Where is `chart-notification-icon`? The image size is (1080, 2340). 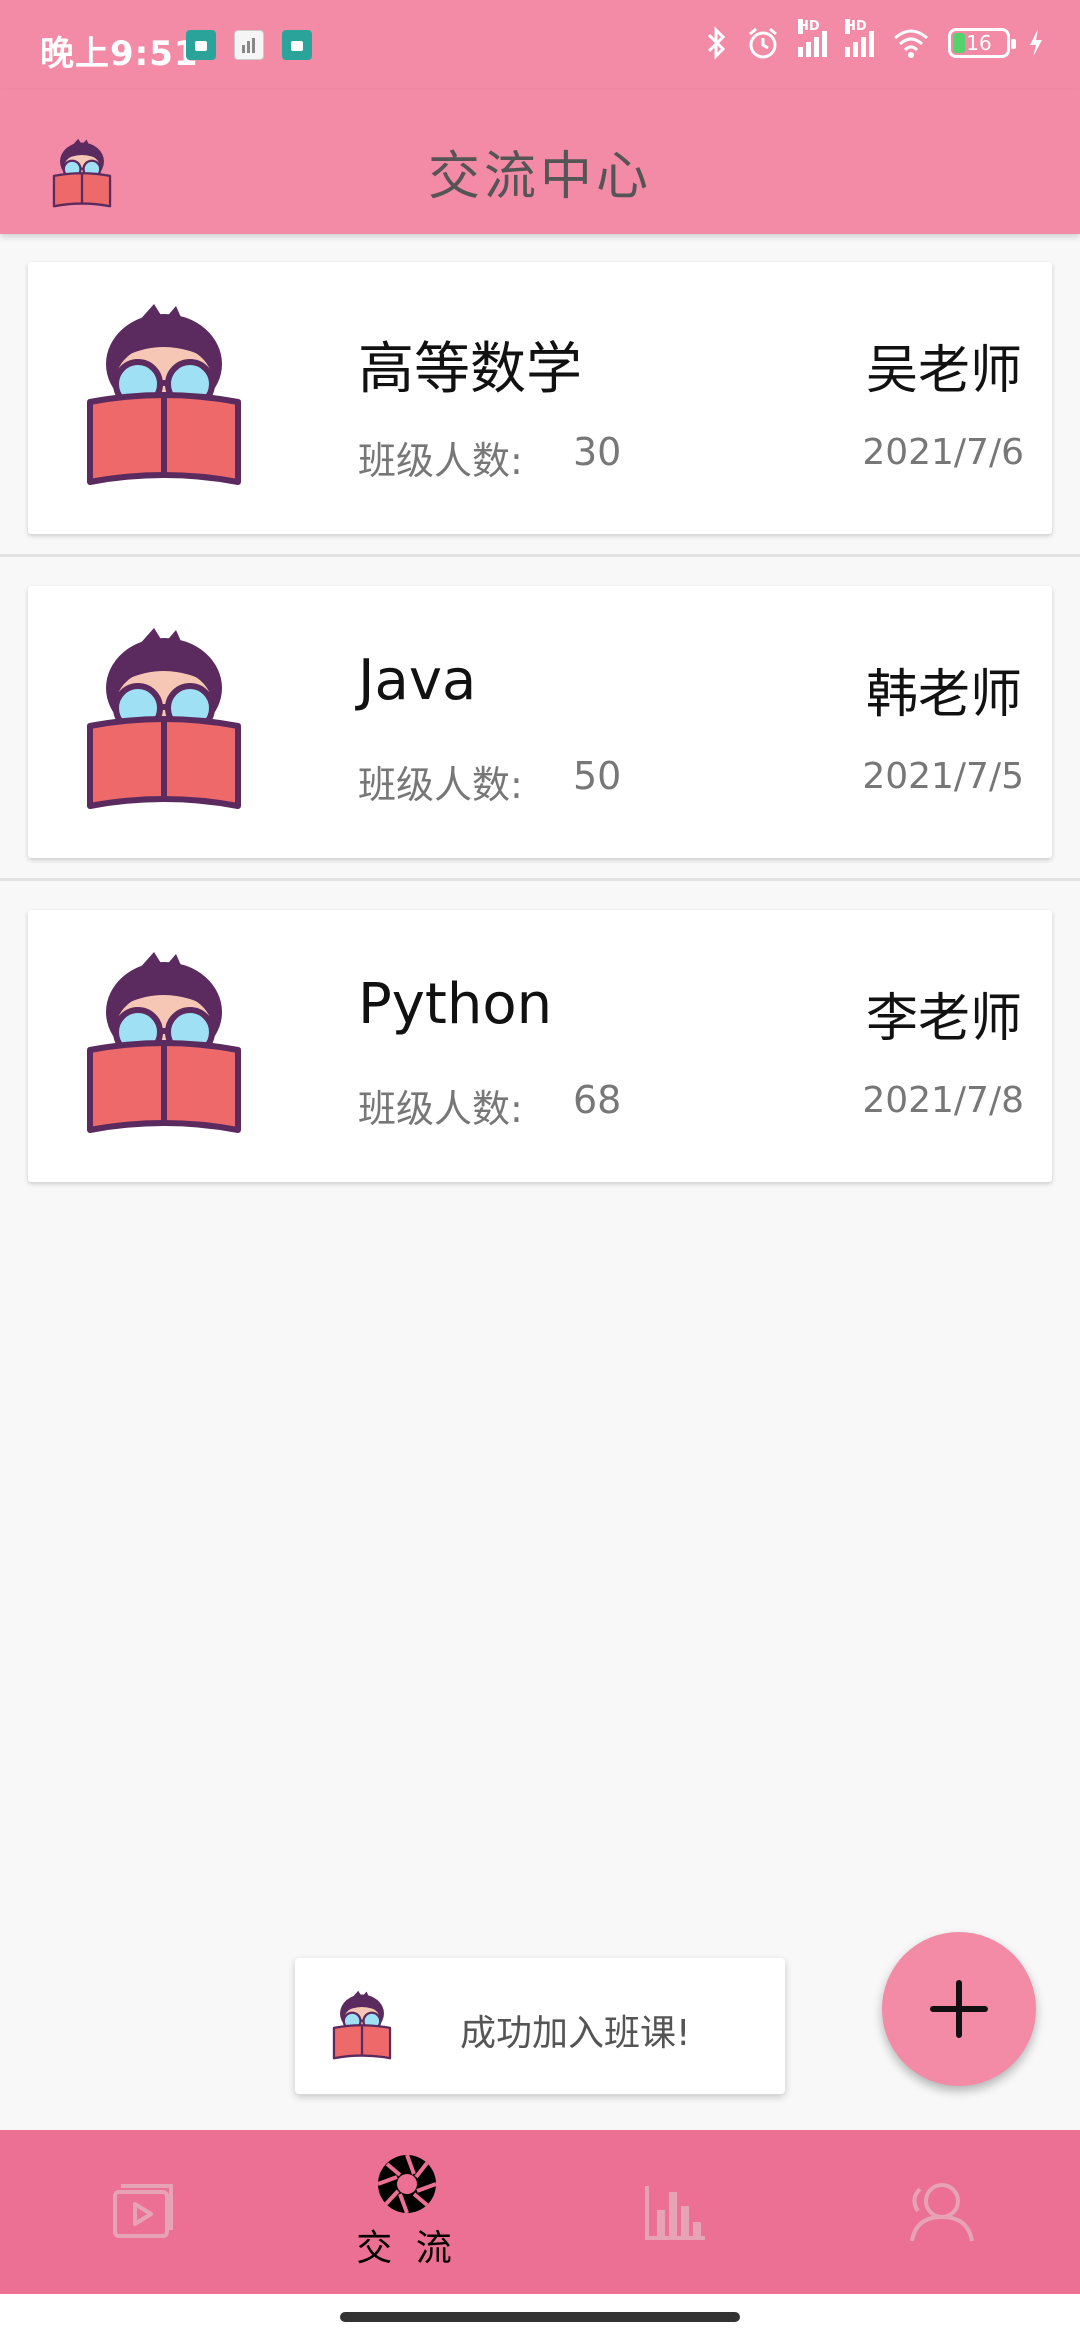 chart-notification-icon is located at coordinates (249, 45).